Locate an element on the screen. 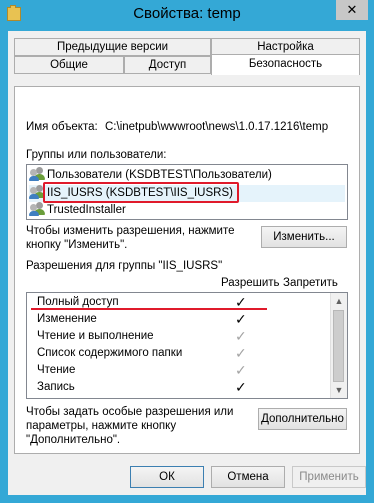  permission-name: Изменение is located at coordinates (67, 319).